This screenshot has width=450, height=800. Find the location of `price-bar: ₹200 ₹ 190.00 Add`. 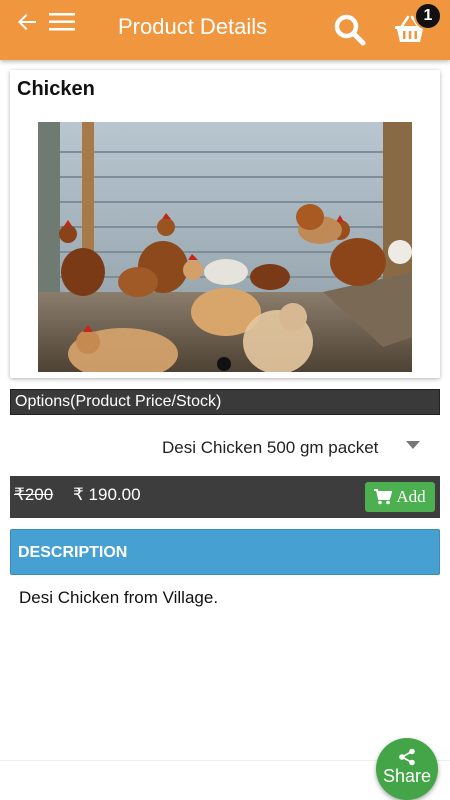

price-bar: ₹200 ₹ 190.00 Add is located at coordinates (225, 497).